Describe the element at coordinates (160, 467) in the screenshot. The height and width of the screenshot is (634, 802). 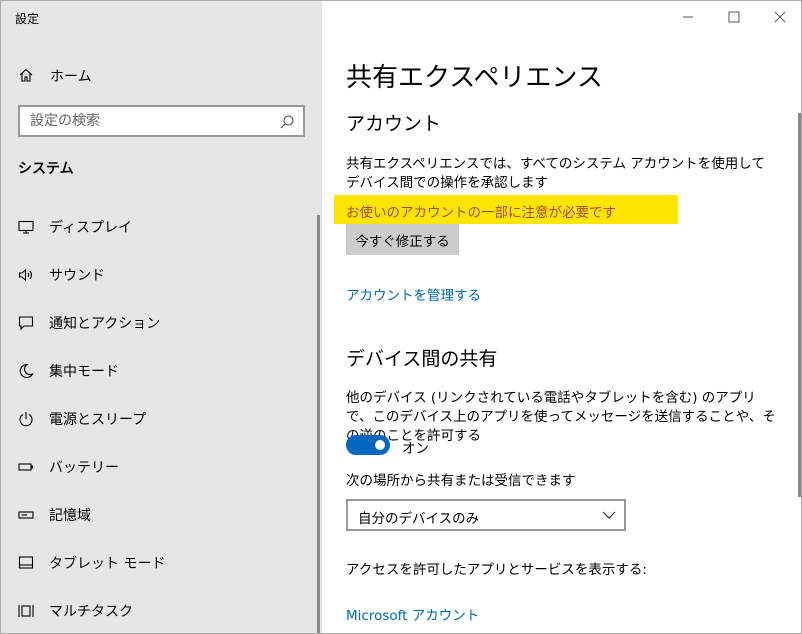
I see `sidebar-item-battery: バッテリー` at that location.